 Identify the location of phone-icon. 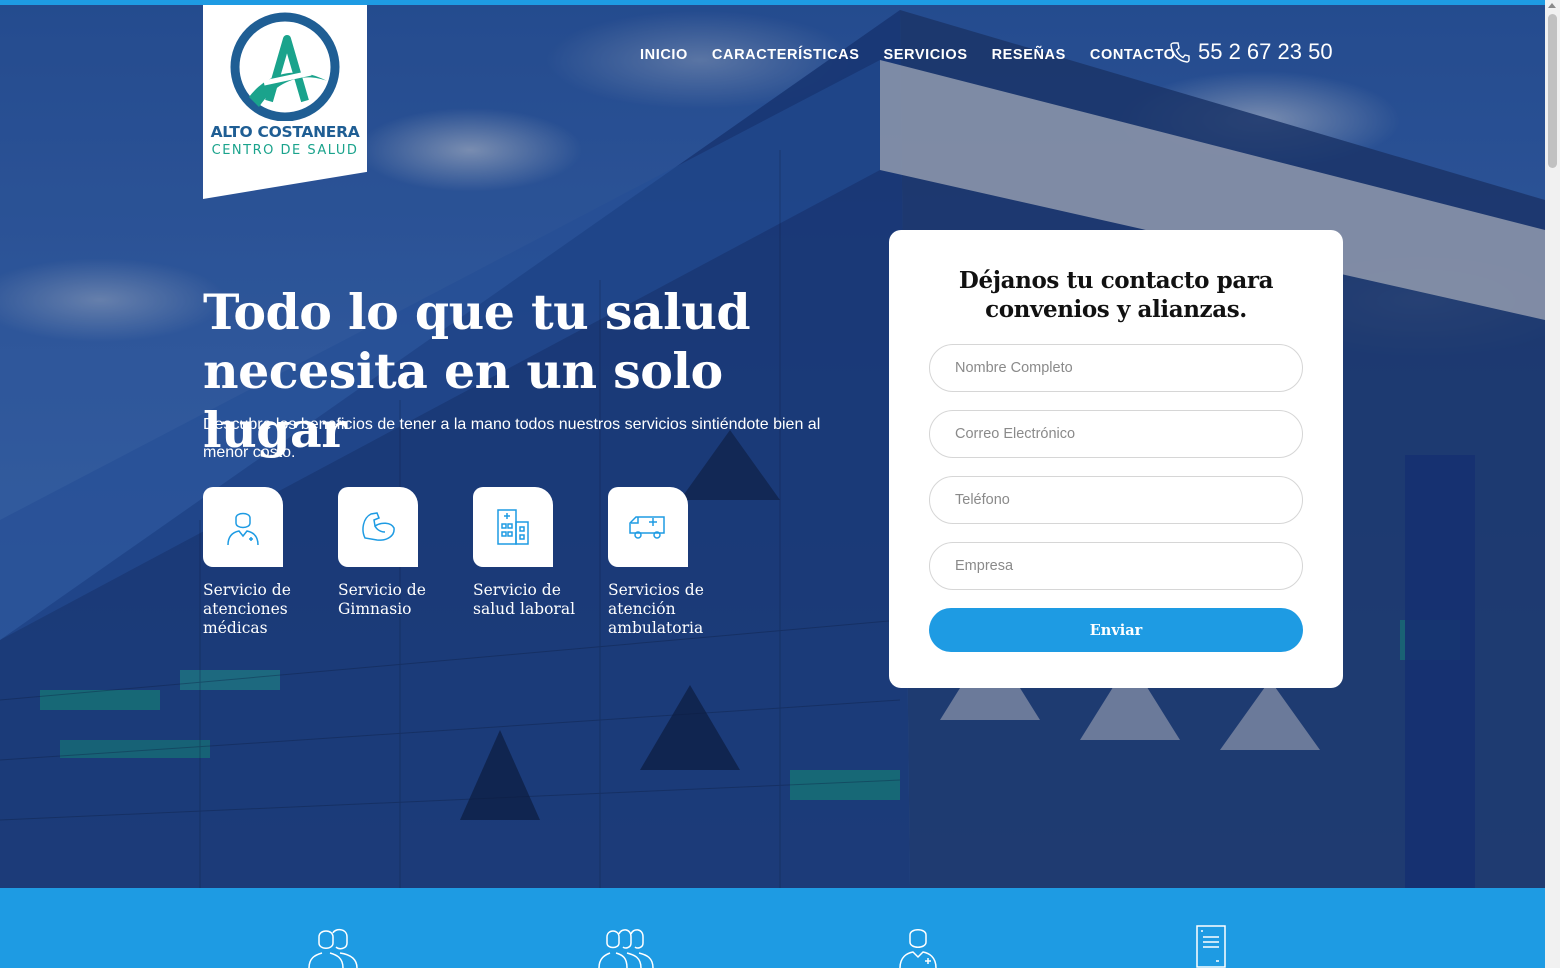
(1180, 52).